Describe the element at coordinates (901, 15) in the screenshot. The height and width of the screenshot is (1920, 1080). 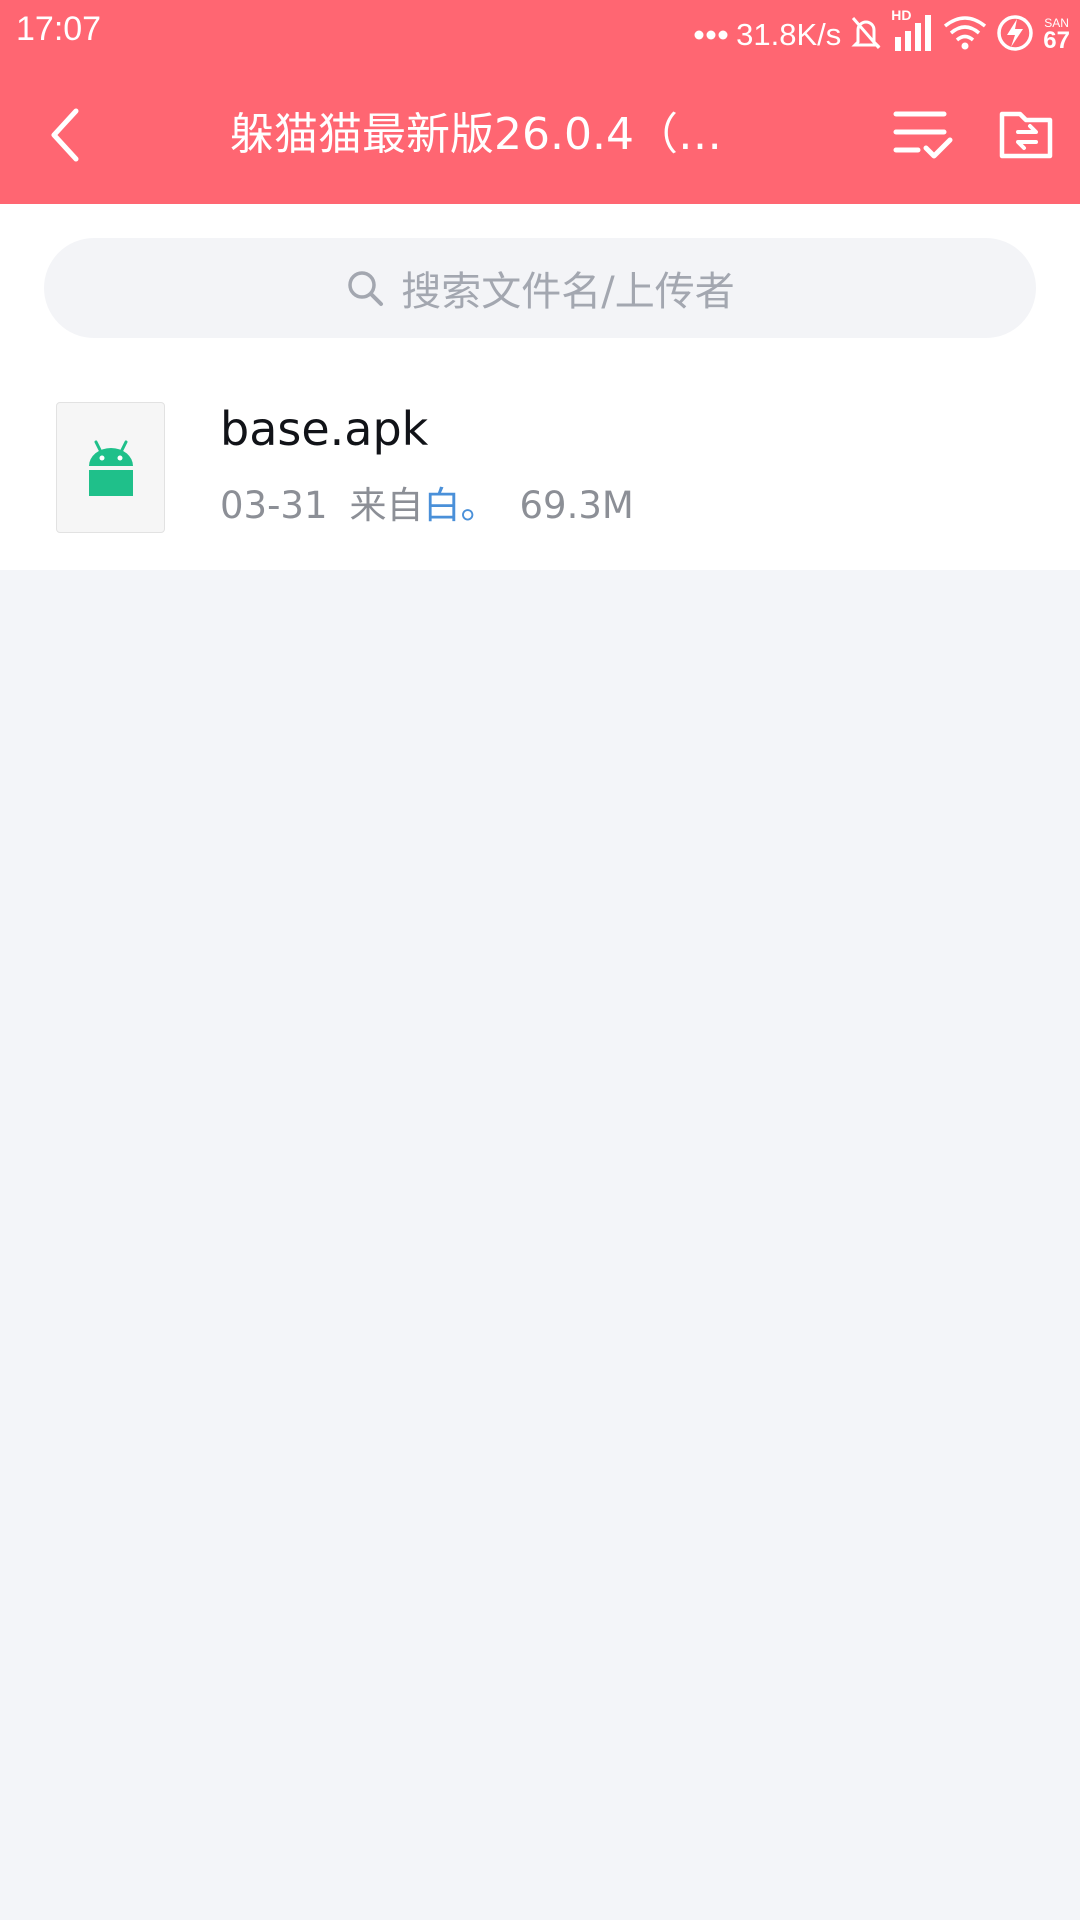
I see `signal-hd-label: HD` at that location.